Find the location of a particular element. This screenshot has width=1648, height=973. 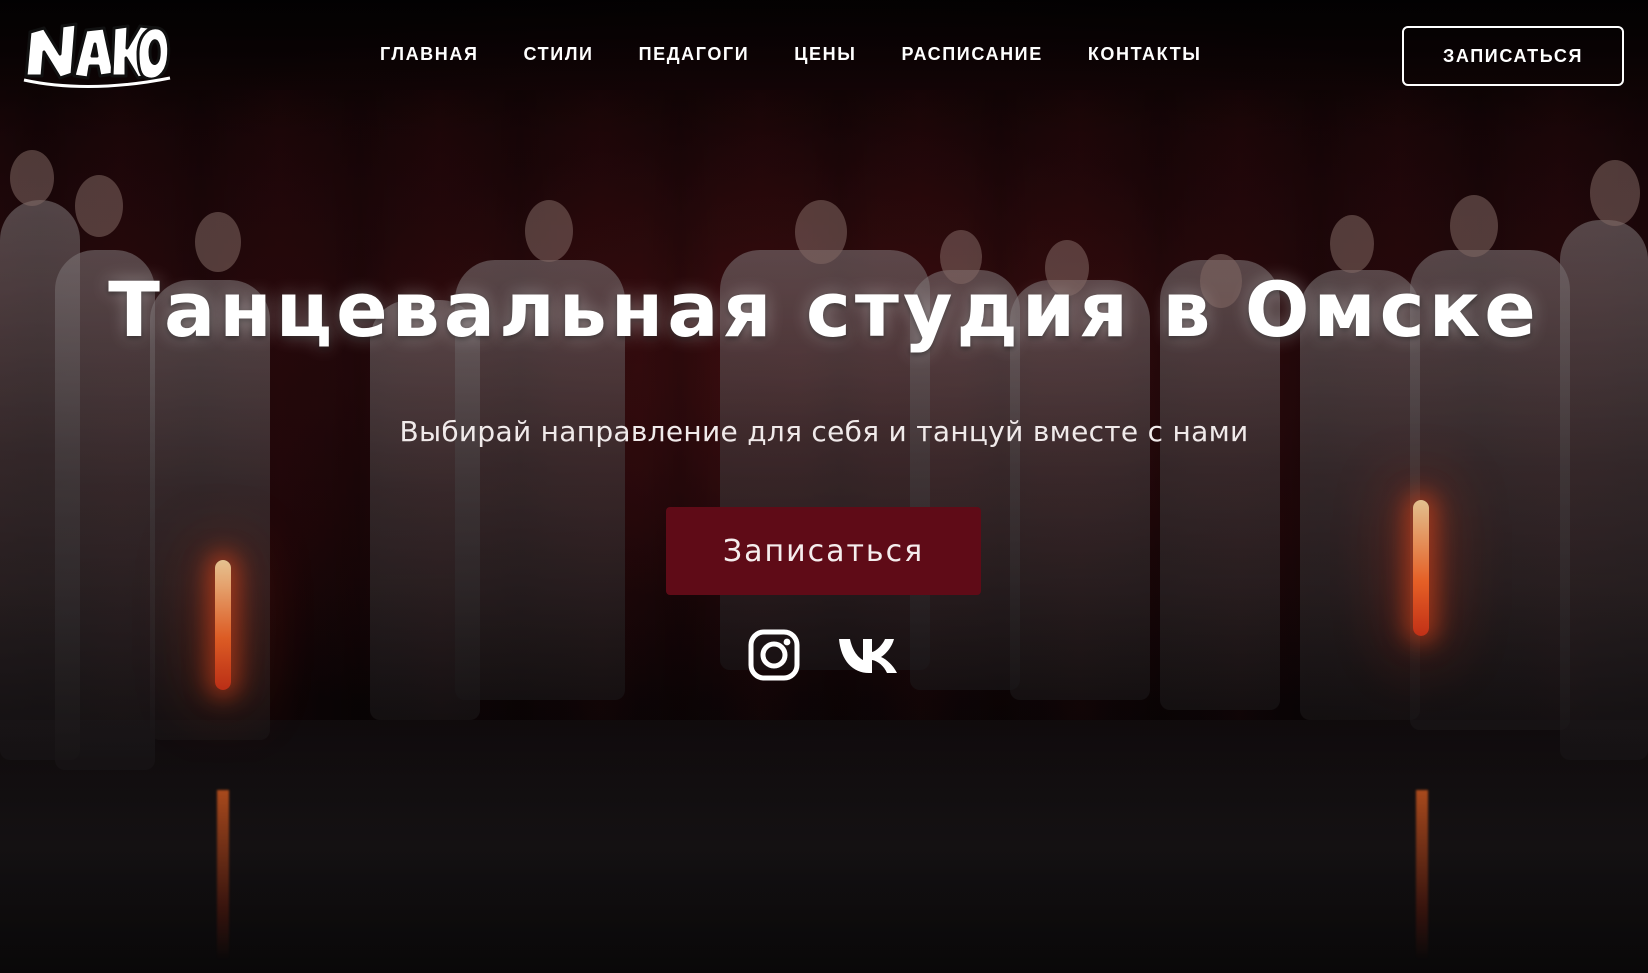

nav-item-contacts: КОНТАКТЫ is located at coordinates (1145, 54).